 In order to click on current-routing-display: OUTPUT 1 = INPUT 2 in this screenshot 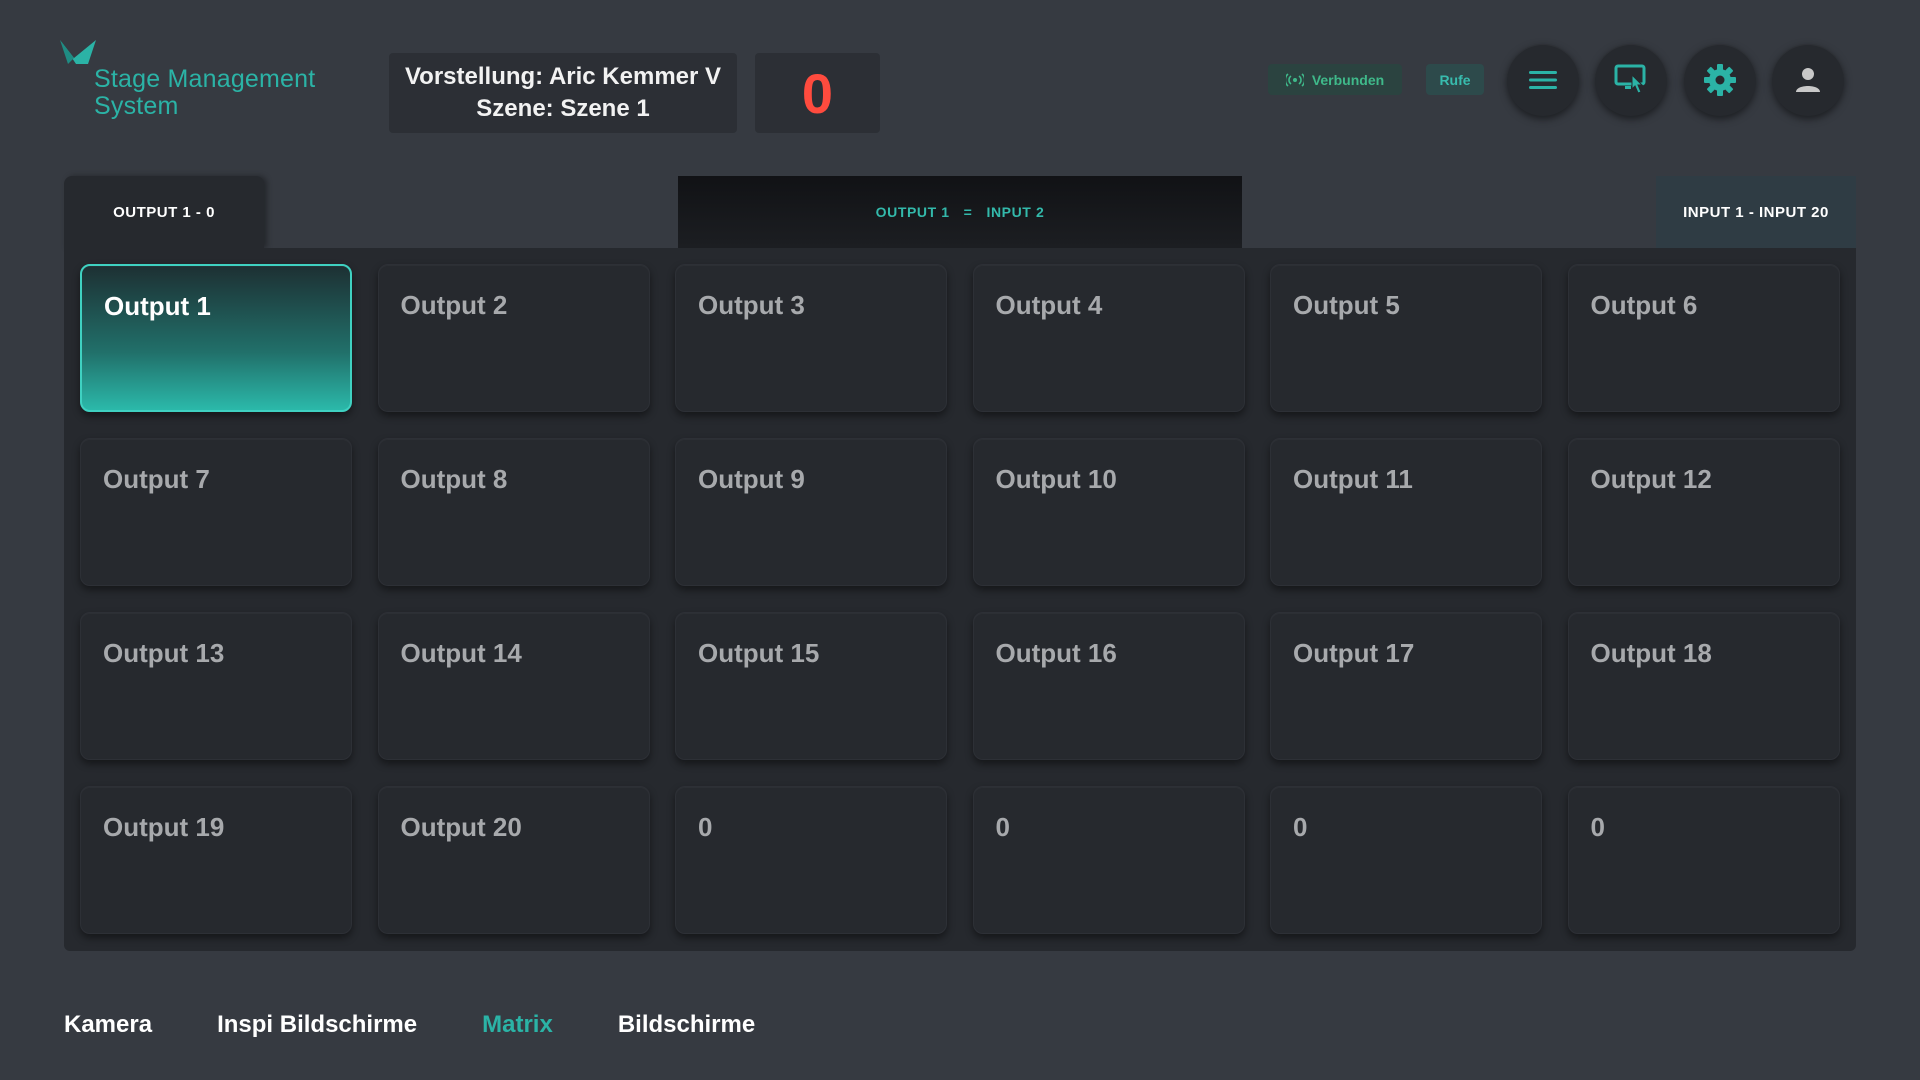, I will do `click(960, 212)`.